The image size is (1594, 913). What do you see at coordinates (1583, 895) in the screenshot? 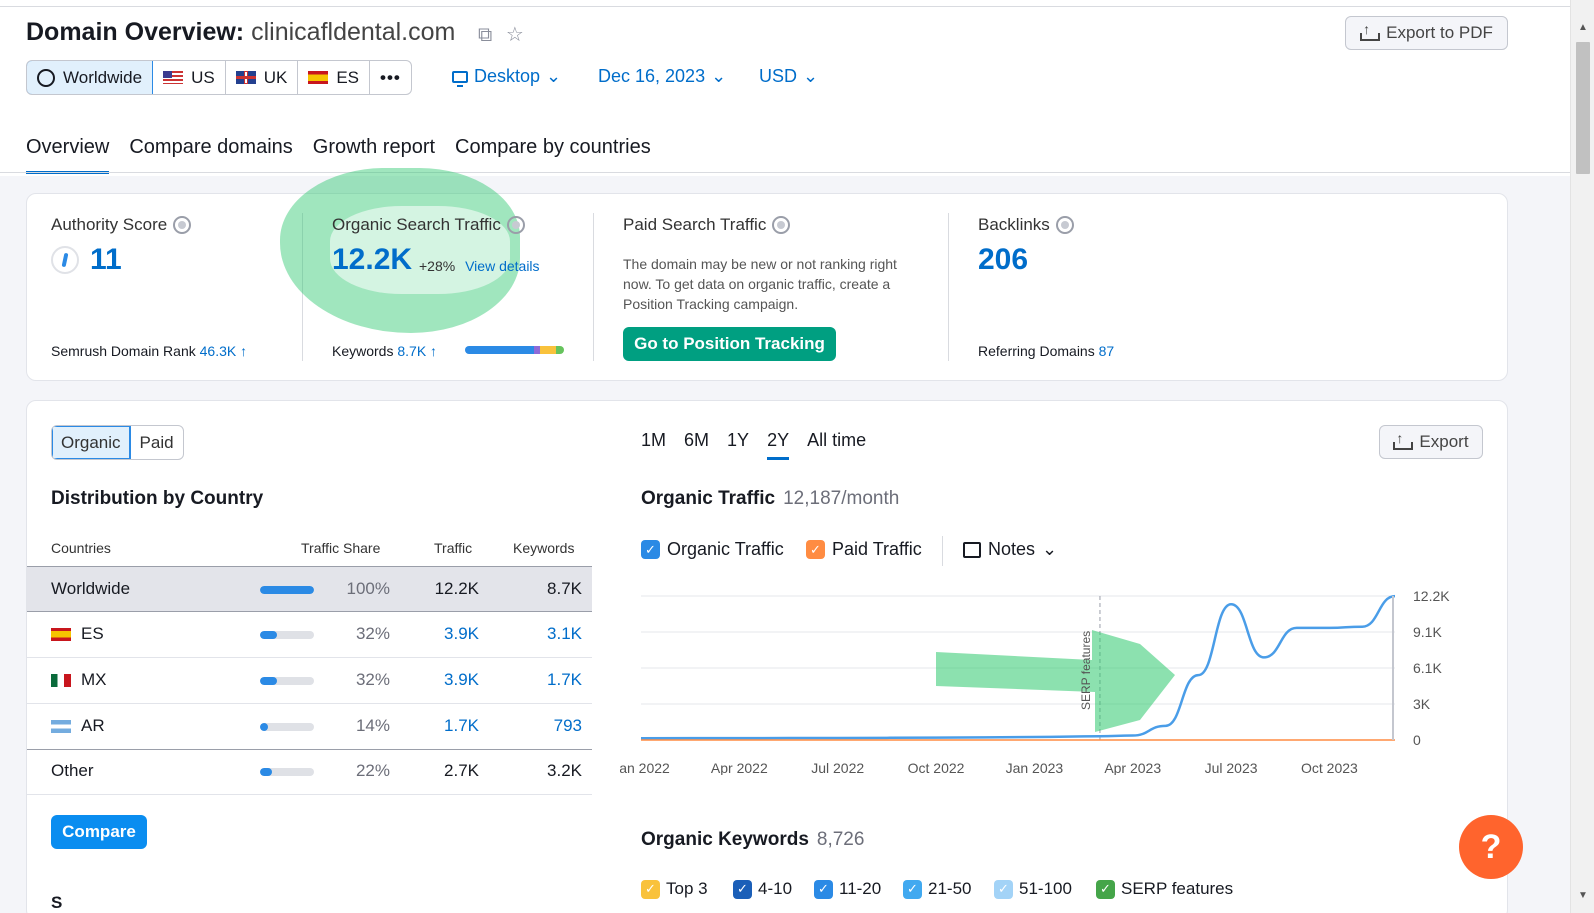
I see `scroll-down-icon: ▼` at bounding box center [1583, 895].